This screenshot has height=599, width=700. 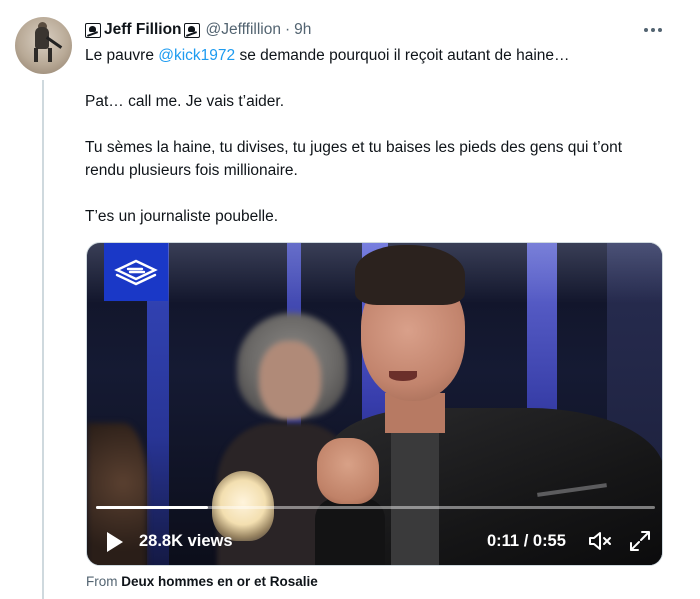 What do you see at coordinates (374, 541) in the screenshot?
I see `video-controls: 28.8K views 0:11 / 0:55` at bounding box center [374, 541].